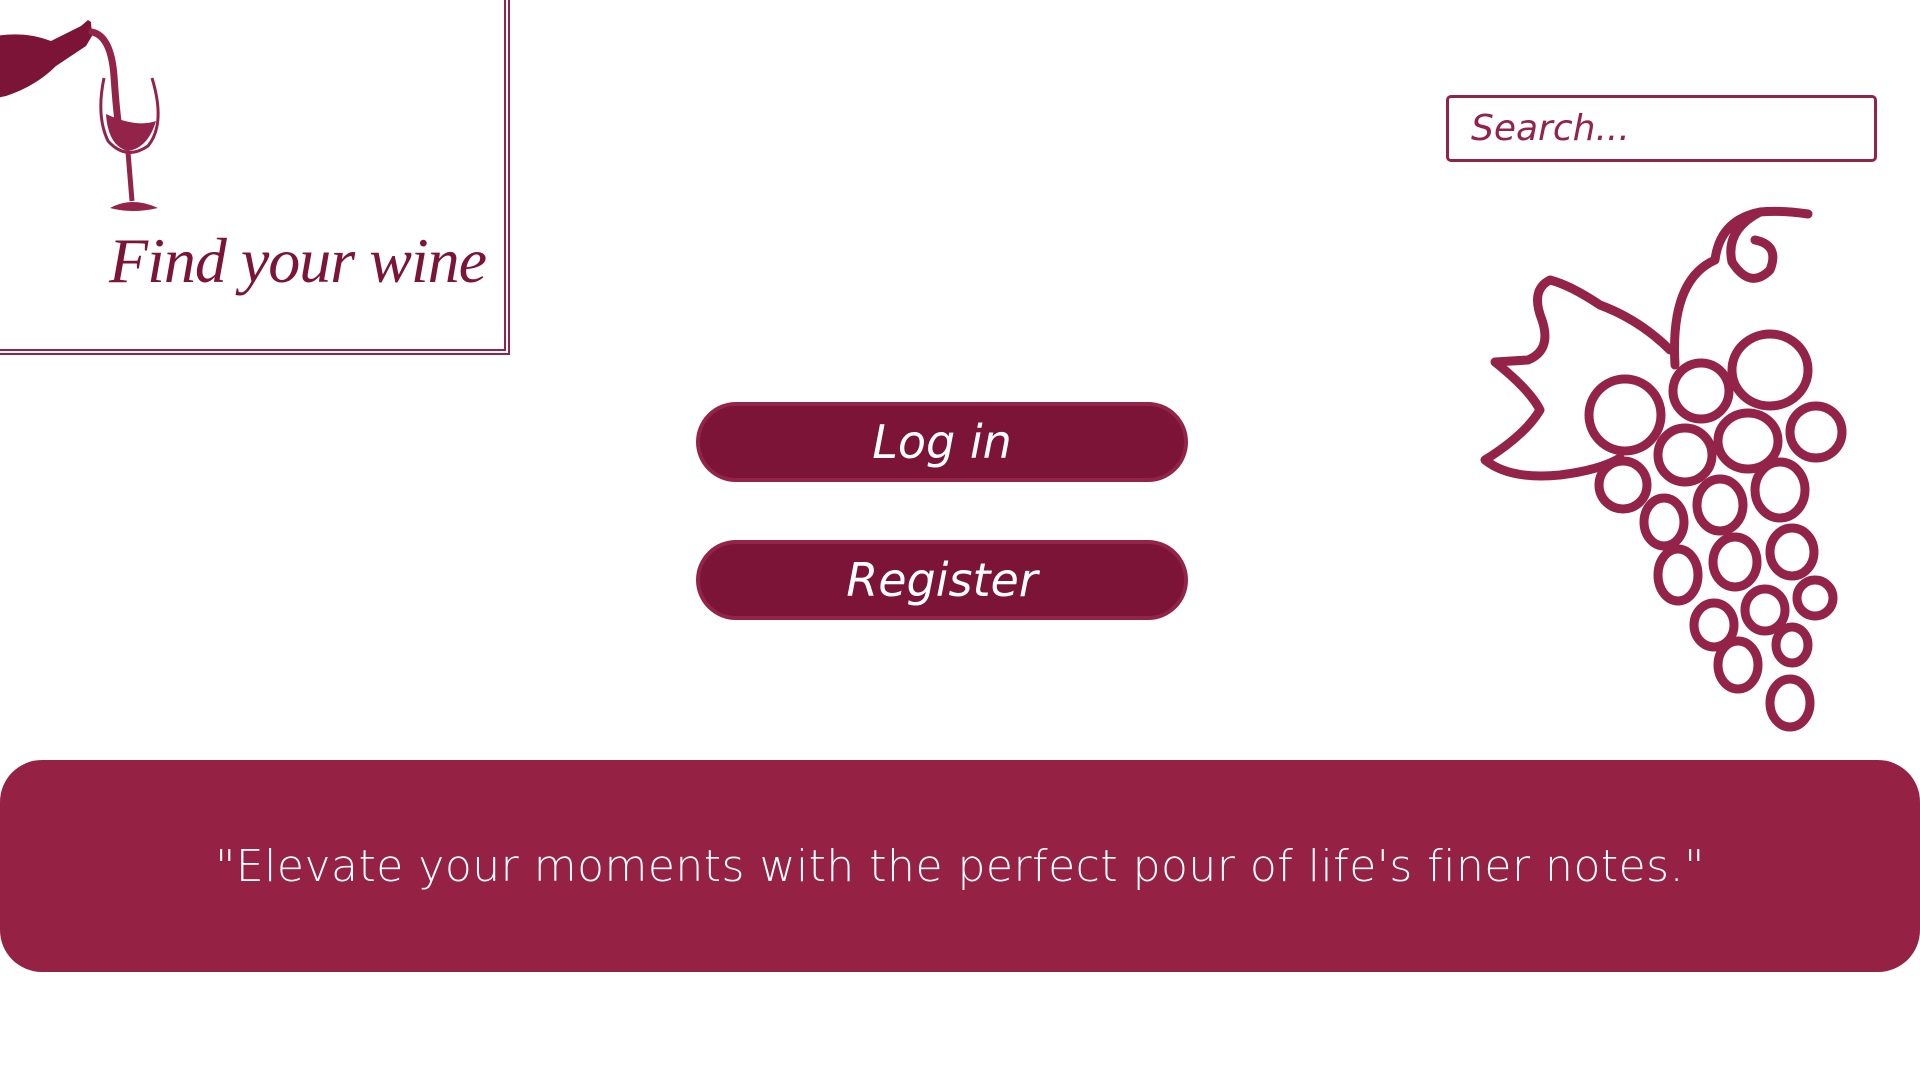 Image resolution: width=1920 pixels, height=1080 pixels. Describe the element at coordinates (298, 260) in the screenshot. I see `logo-title: Find your wine` at that location.